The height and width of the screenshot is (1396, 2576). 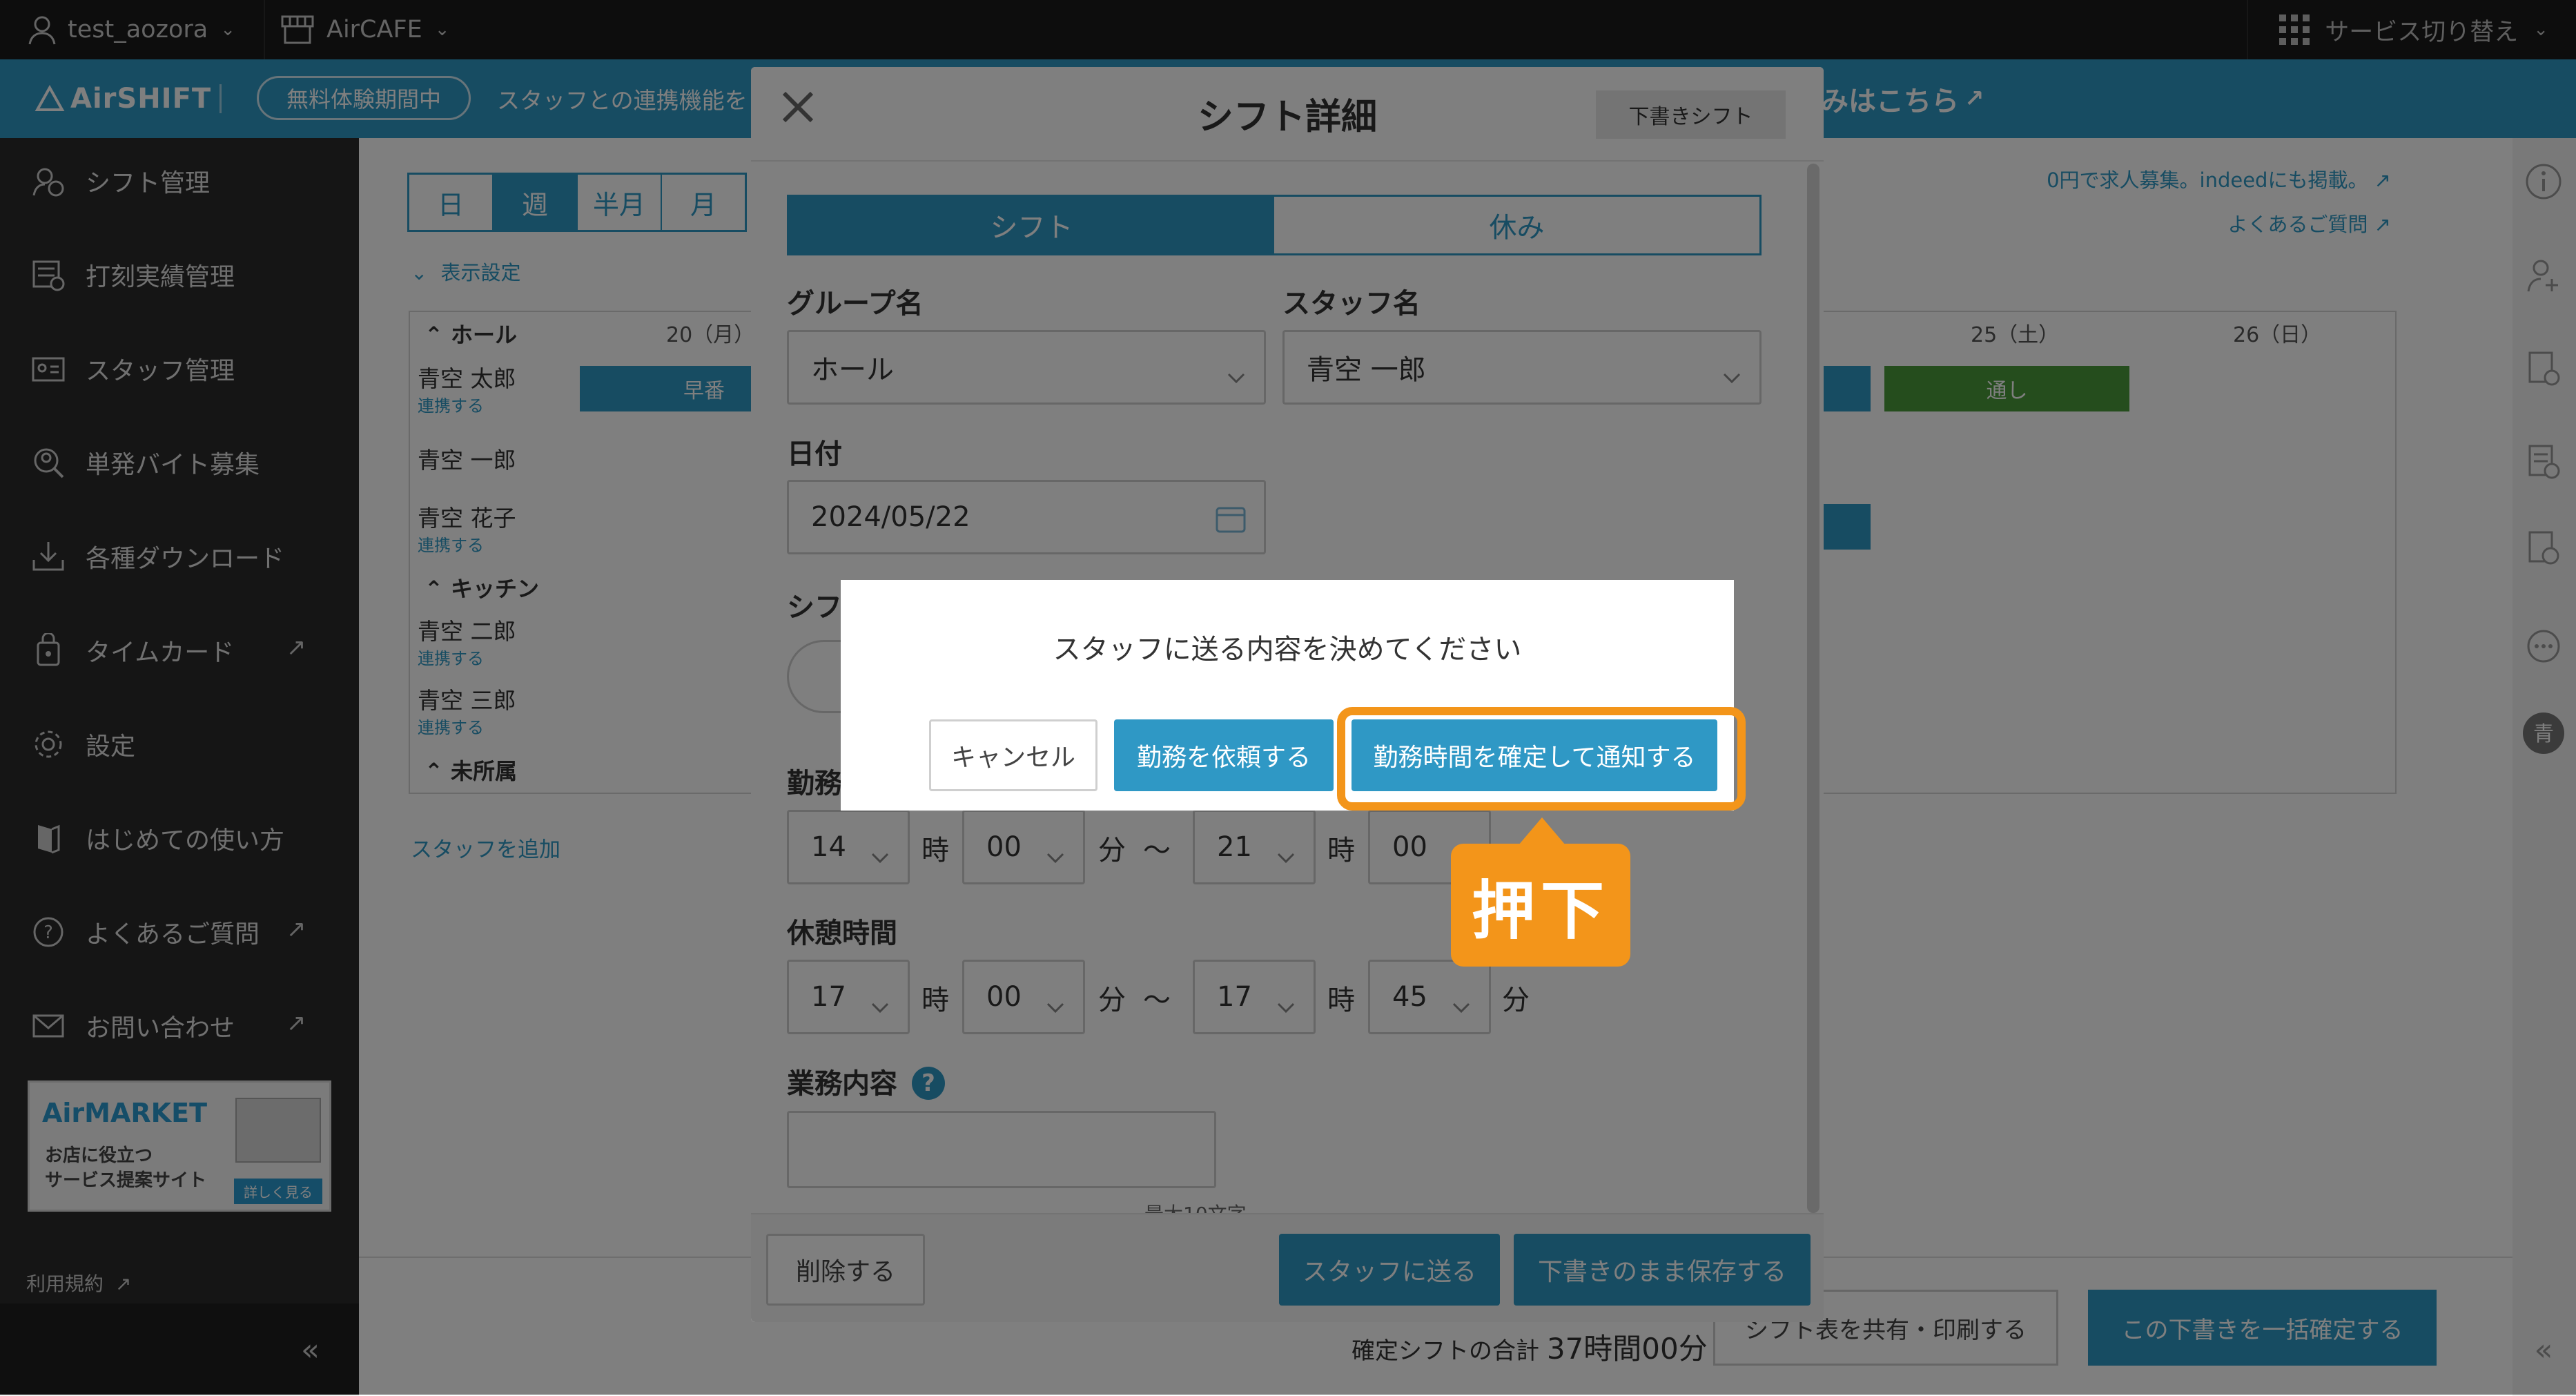 I want to click on press-callout: 押下, so click(x=1540, y=905).